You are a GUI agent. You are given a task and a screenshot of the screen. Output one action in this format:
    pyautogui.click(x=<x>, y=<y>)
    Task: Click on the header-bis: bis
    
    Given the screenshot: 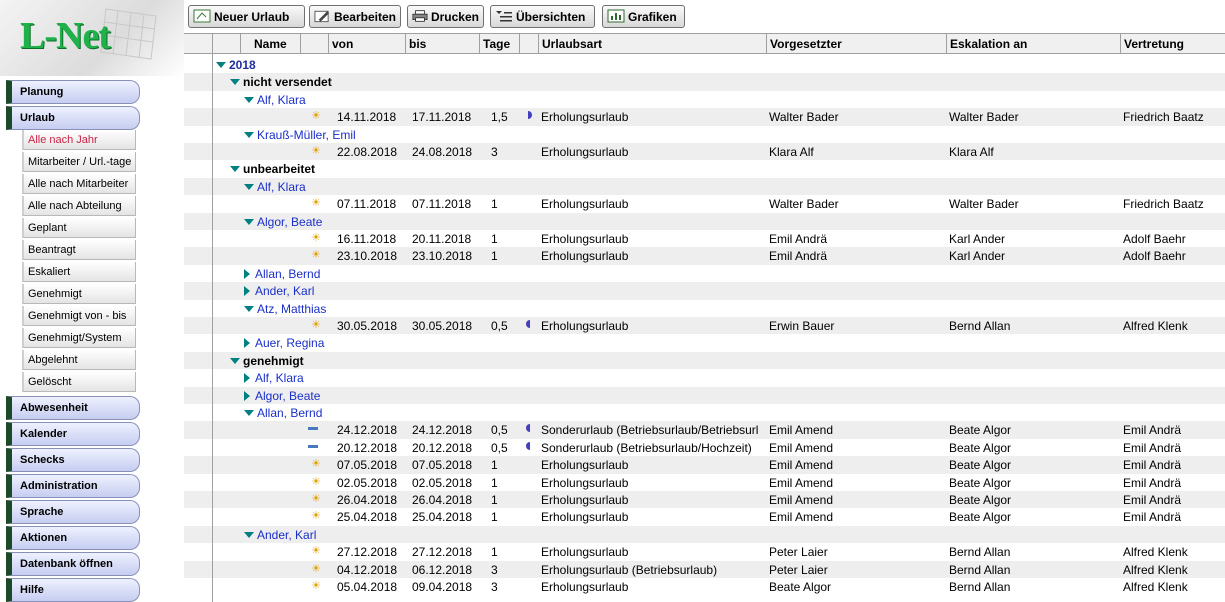 What is the action you would take?
    pyautogui.click(x=442, y=44)
    